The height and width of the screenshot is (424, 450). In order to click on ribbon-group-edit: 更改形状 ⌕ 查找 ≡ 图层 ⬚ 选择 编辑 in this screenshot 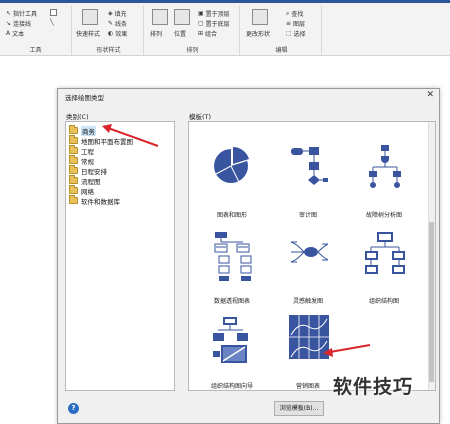, I will do `click(282, 30)`.